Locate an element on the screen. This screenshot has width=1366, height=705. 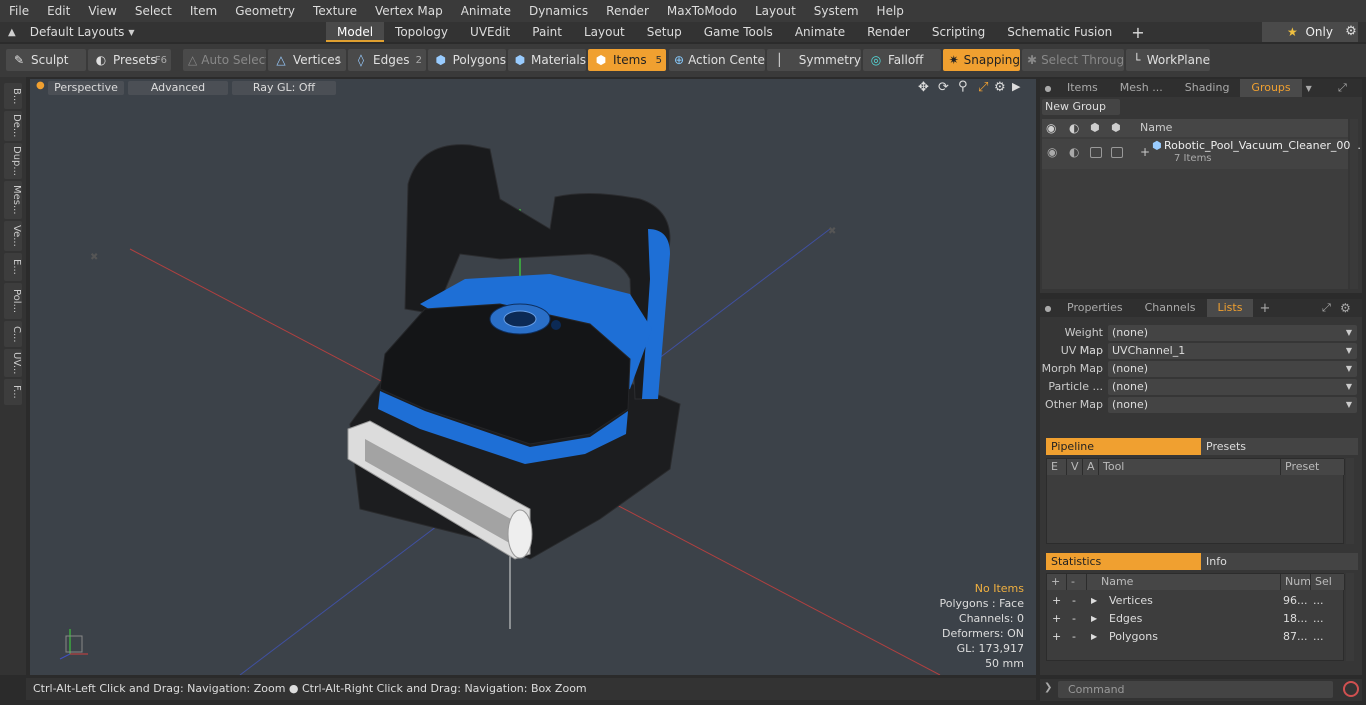
tab-statistics: Statistics is located at coordinates (1123, 561).